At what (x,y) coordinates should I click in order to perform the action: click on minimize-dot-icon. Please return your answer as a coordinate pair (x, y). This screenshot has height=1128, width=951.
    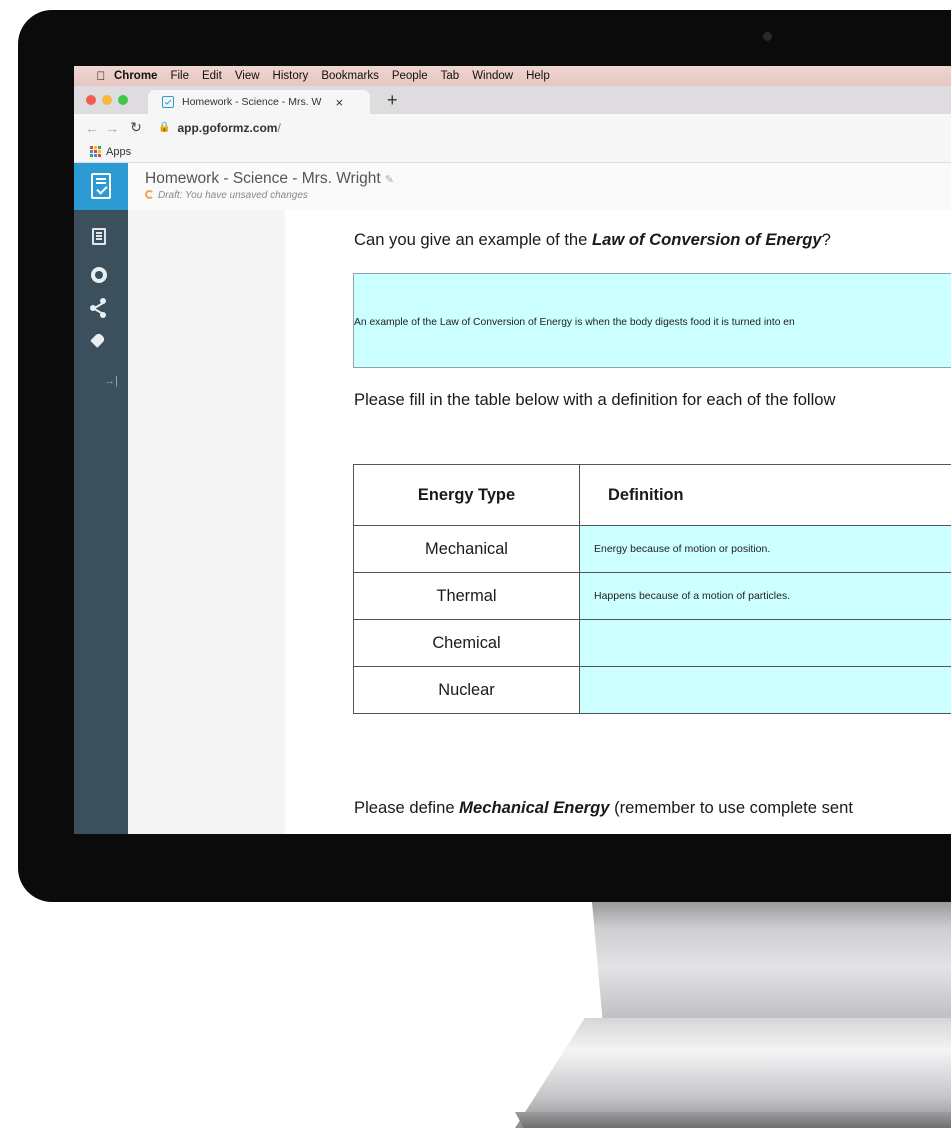
    Looking at the image, I should click on (107, 100).